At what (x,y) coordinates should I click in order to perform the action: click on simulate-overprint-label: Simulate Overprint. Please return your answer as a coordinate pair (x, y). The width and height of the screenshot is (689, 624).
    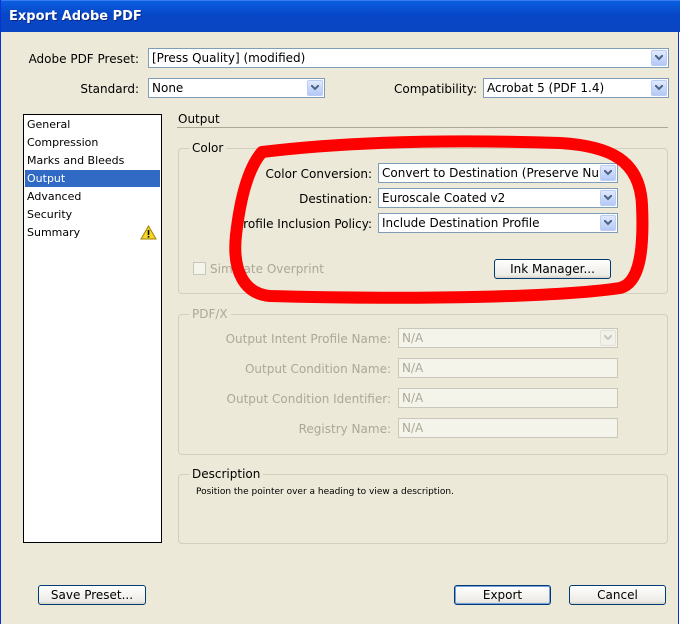
    Looking at the image, I should click on (267, 269).